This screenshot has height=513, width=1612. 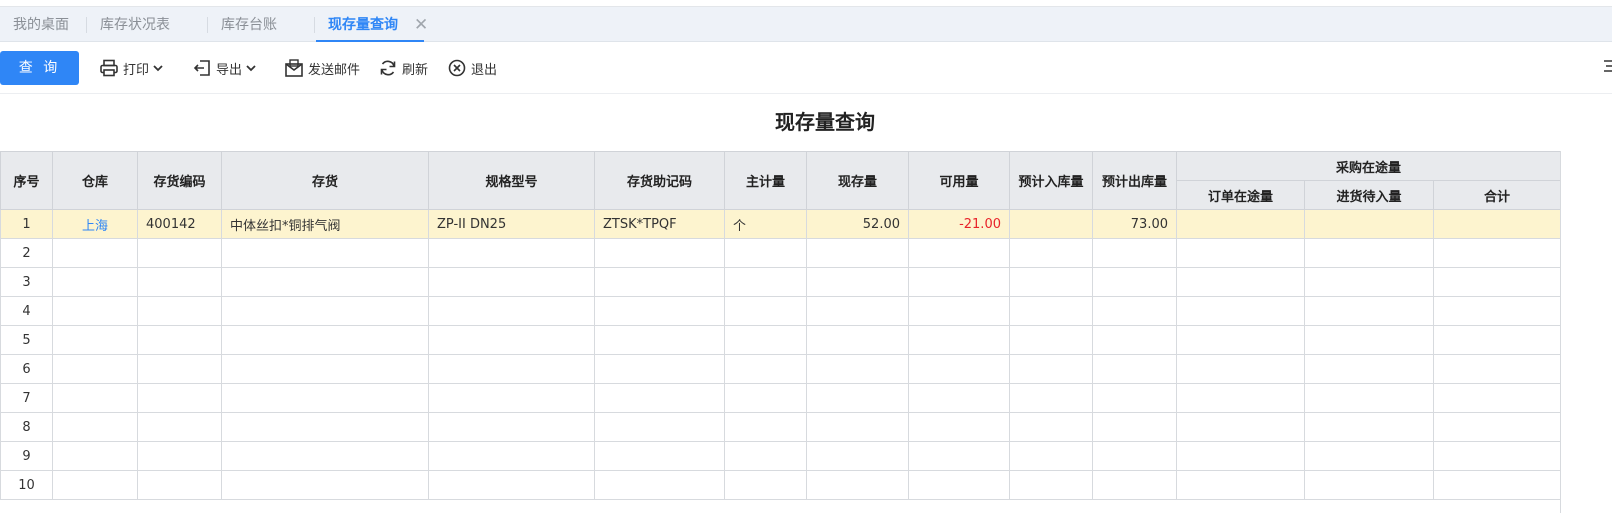 I want to click on cell-seq: 3, so click(x=26, y=282).